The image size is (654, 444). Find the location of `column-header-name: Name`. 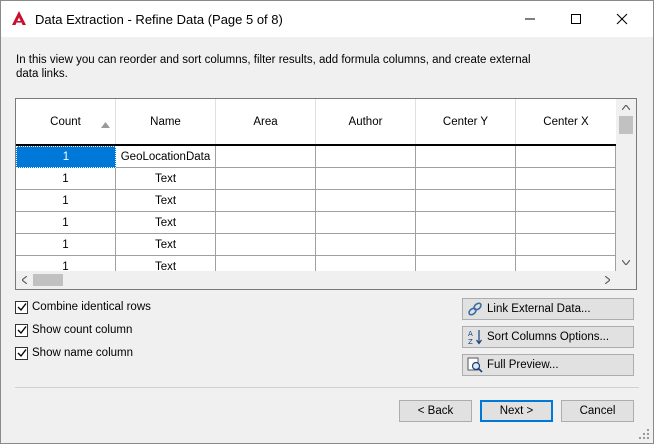

column-header-name: Name is located at coordinates (166, 121).